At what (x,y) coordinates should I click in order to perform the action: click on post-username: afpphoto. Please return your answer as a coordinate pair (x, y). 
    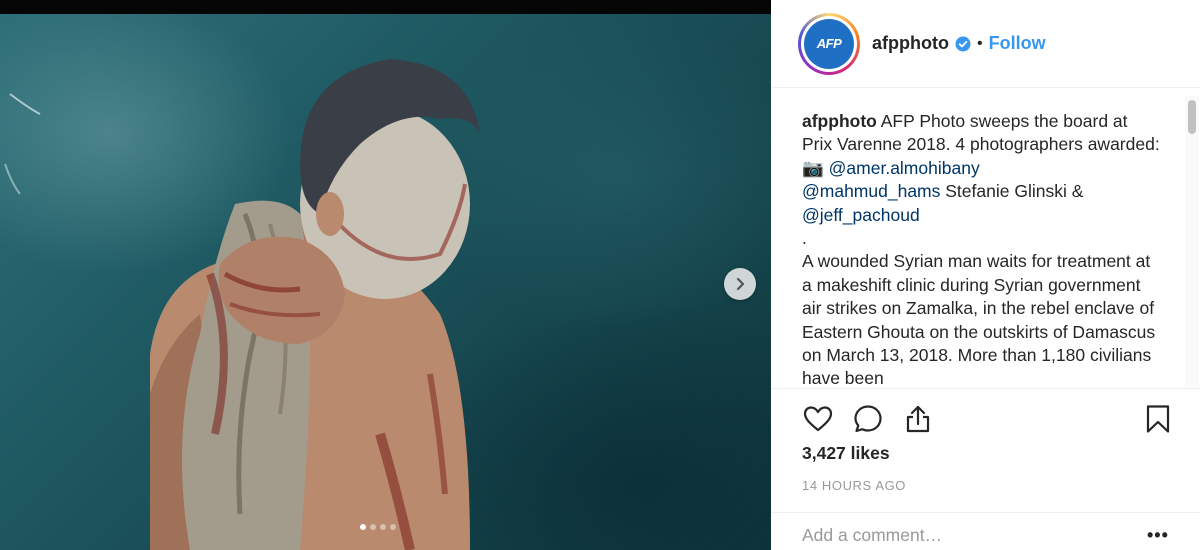
    Looking at the image, I should click on (910, 43).